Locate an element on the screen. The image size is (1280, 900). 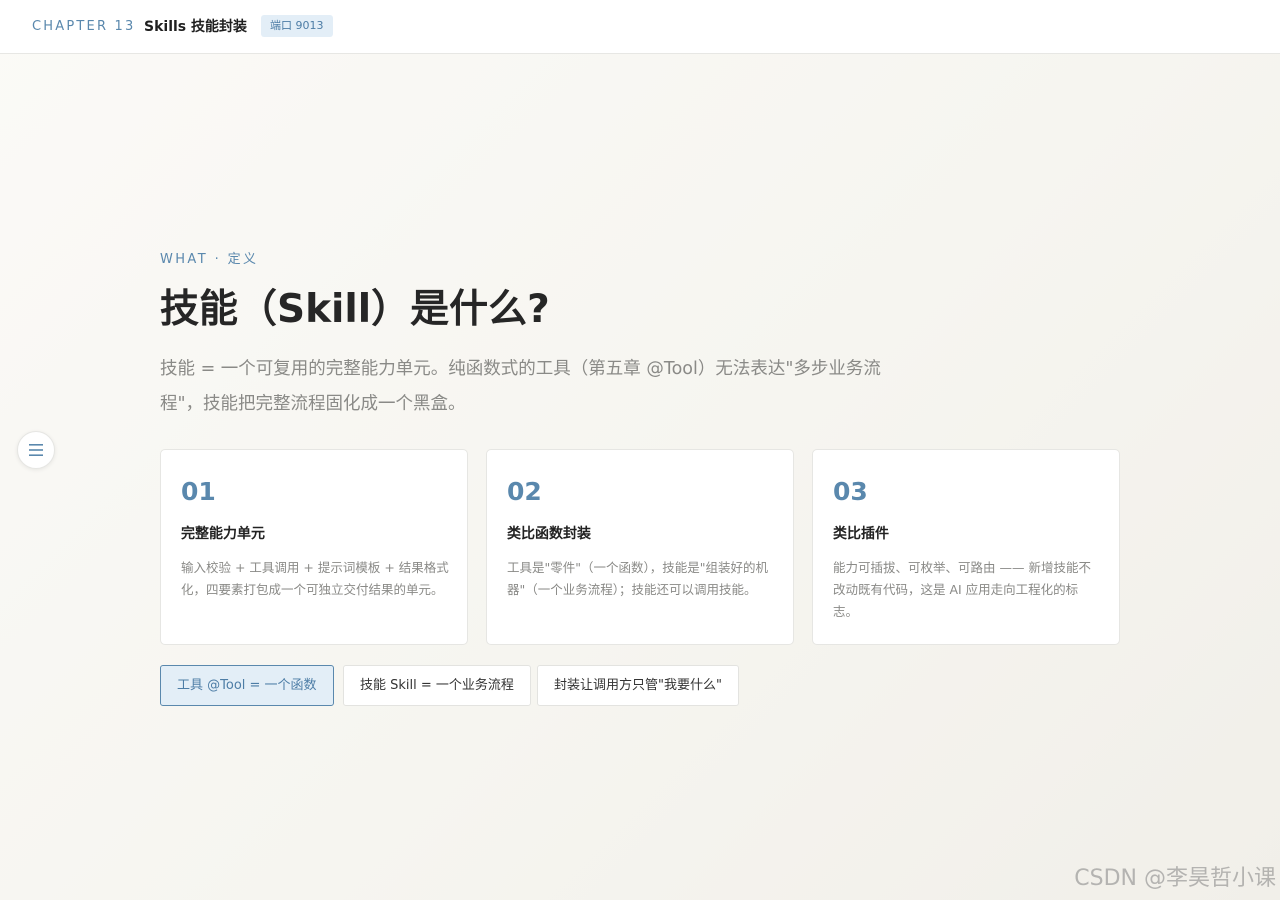
section-eyebrow: WHAT · 定义 is located at coordinates (209, 259).